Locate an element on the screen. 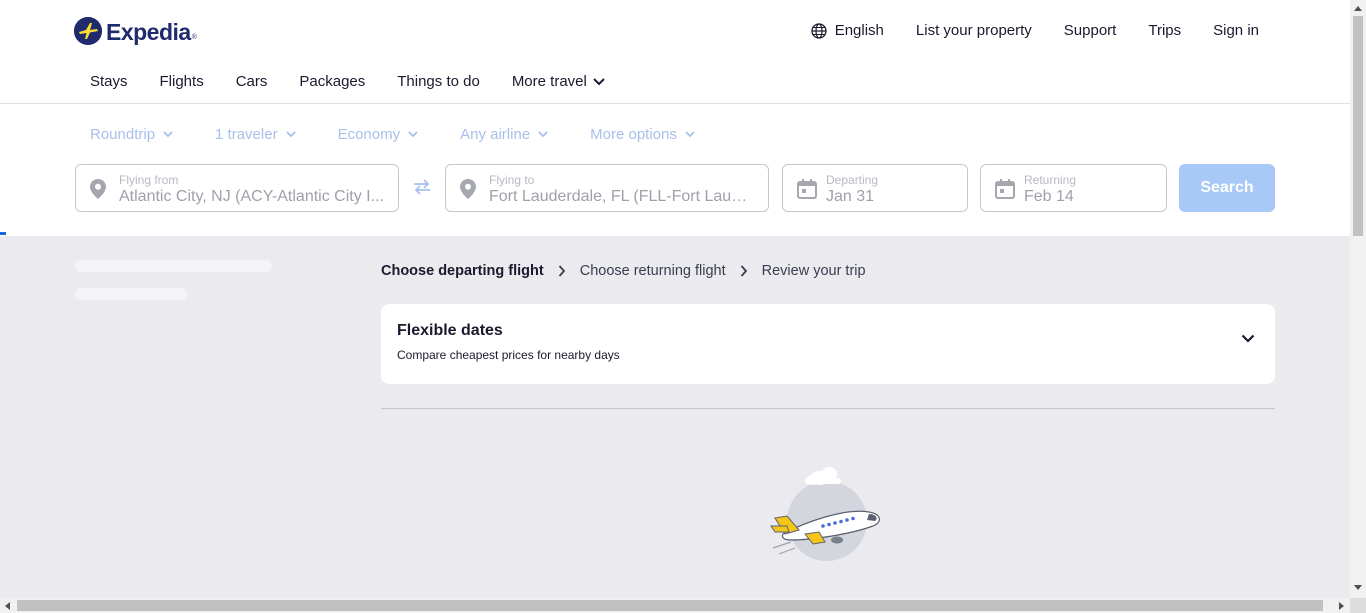  more-options-dropdown: More options is located at coordinates (642, 134).